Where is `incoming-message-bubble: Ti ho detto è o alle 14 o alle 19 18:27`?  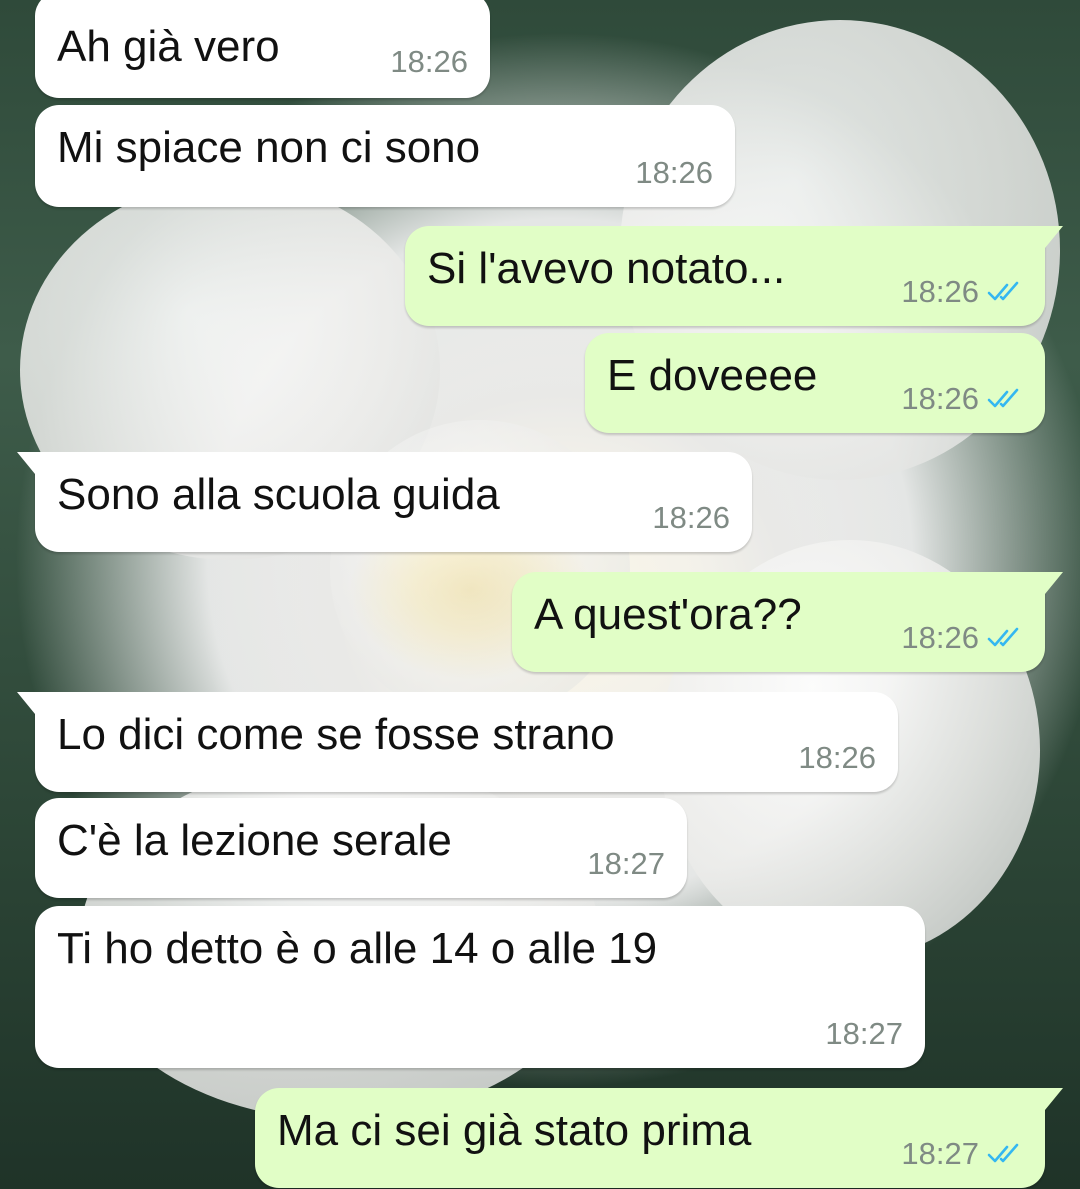
incoming-message-bubble: Ti ho detto è o alle 14 o alle 19 18:27 is located at coordinates (480, 987).